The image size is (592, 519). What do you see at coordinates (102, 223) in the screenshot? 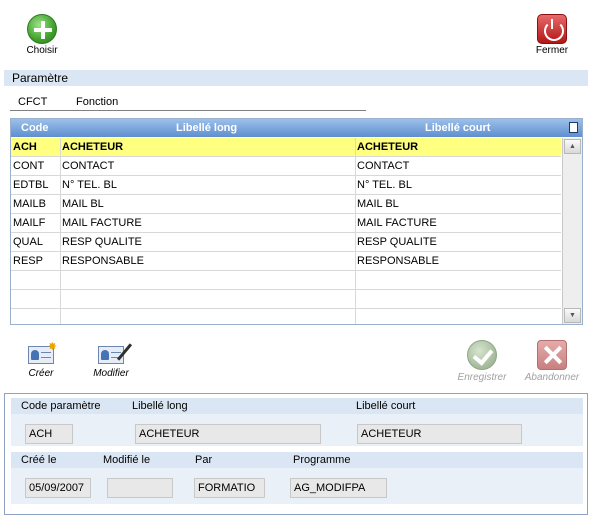
I see `cell-long: MAIL FACTURE` at bounding box center [102, 223].